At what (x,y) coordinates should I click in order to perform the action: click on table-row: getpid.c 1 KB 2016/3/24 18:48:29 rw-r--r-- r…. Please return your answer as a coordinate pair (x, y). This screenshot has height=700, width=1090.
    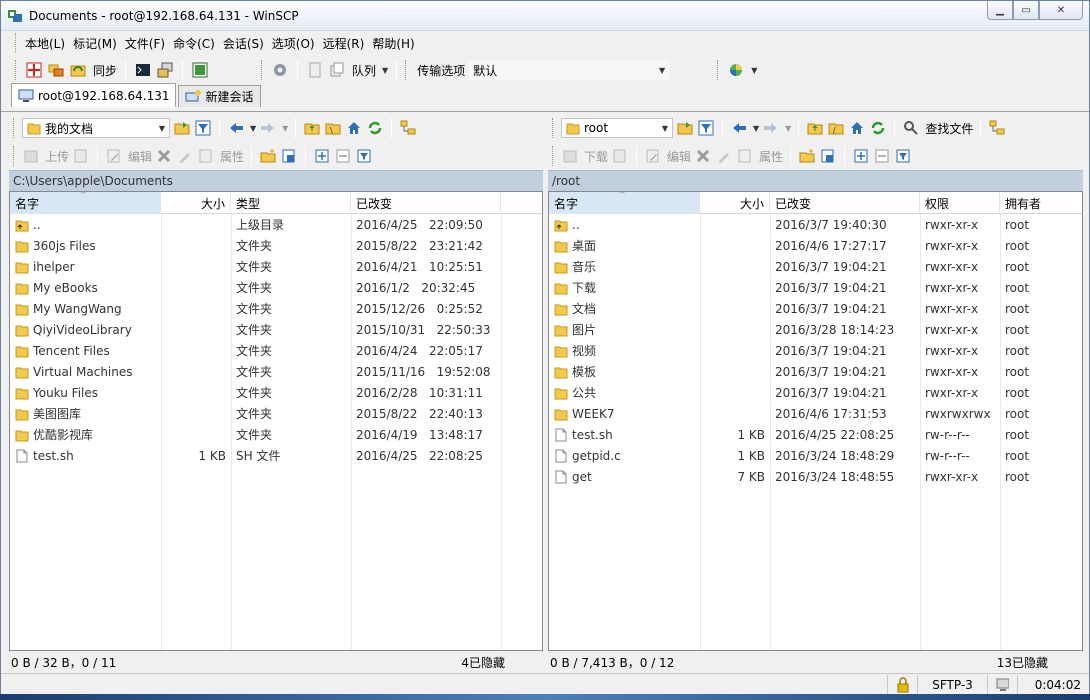
    Looking at the image, I should click on (815, 455).